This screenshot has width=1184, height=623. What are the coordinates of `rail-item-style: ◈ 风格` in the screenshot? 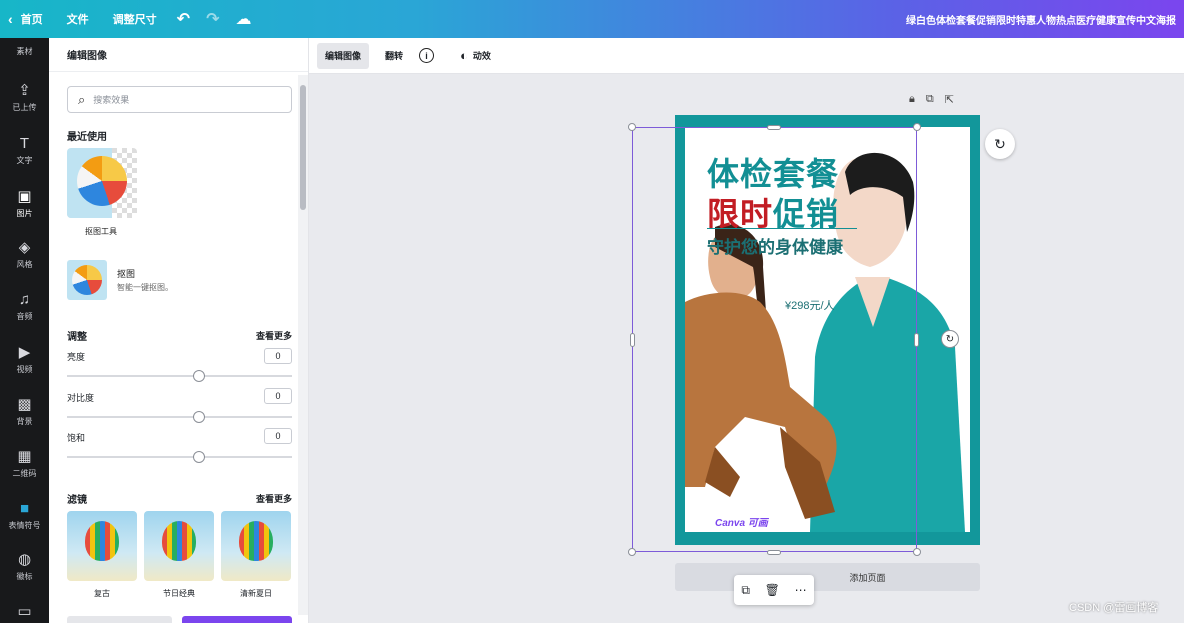 It's located at (24, 254).